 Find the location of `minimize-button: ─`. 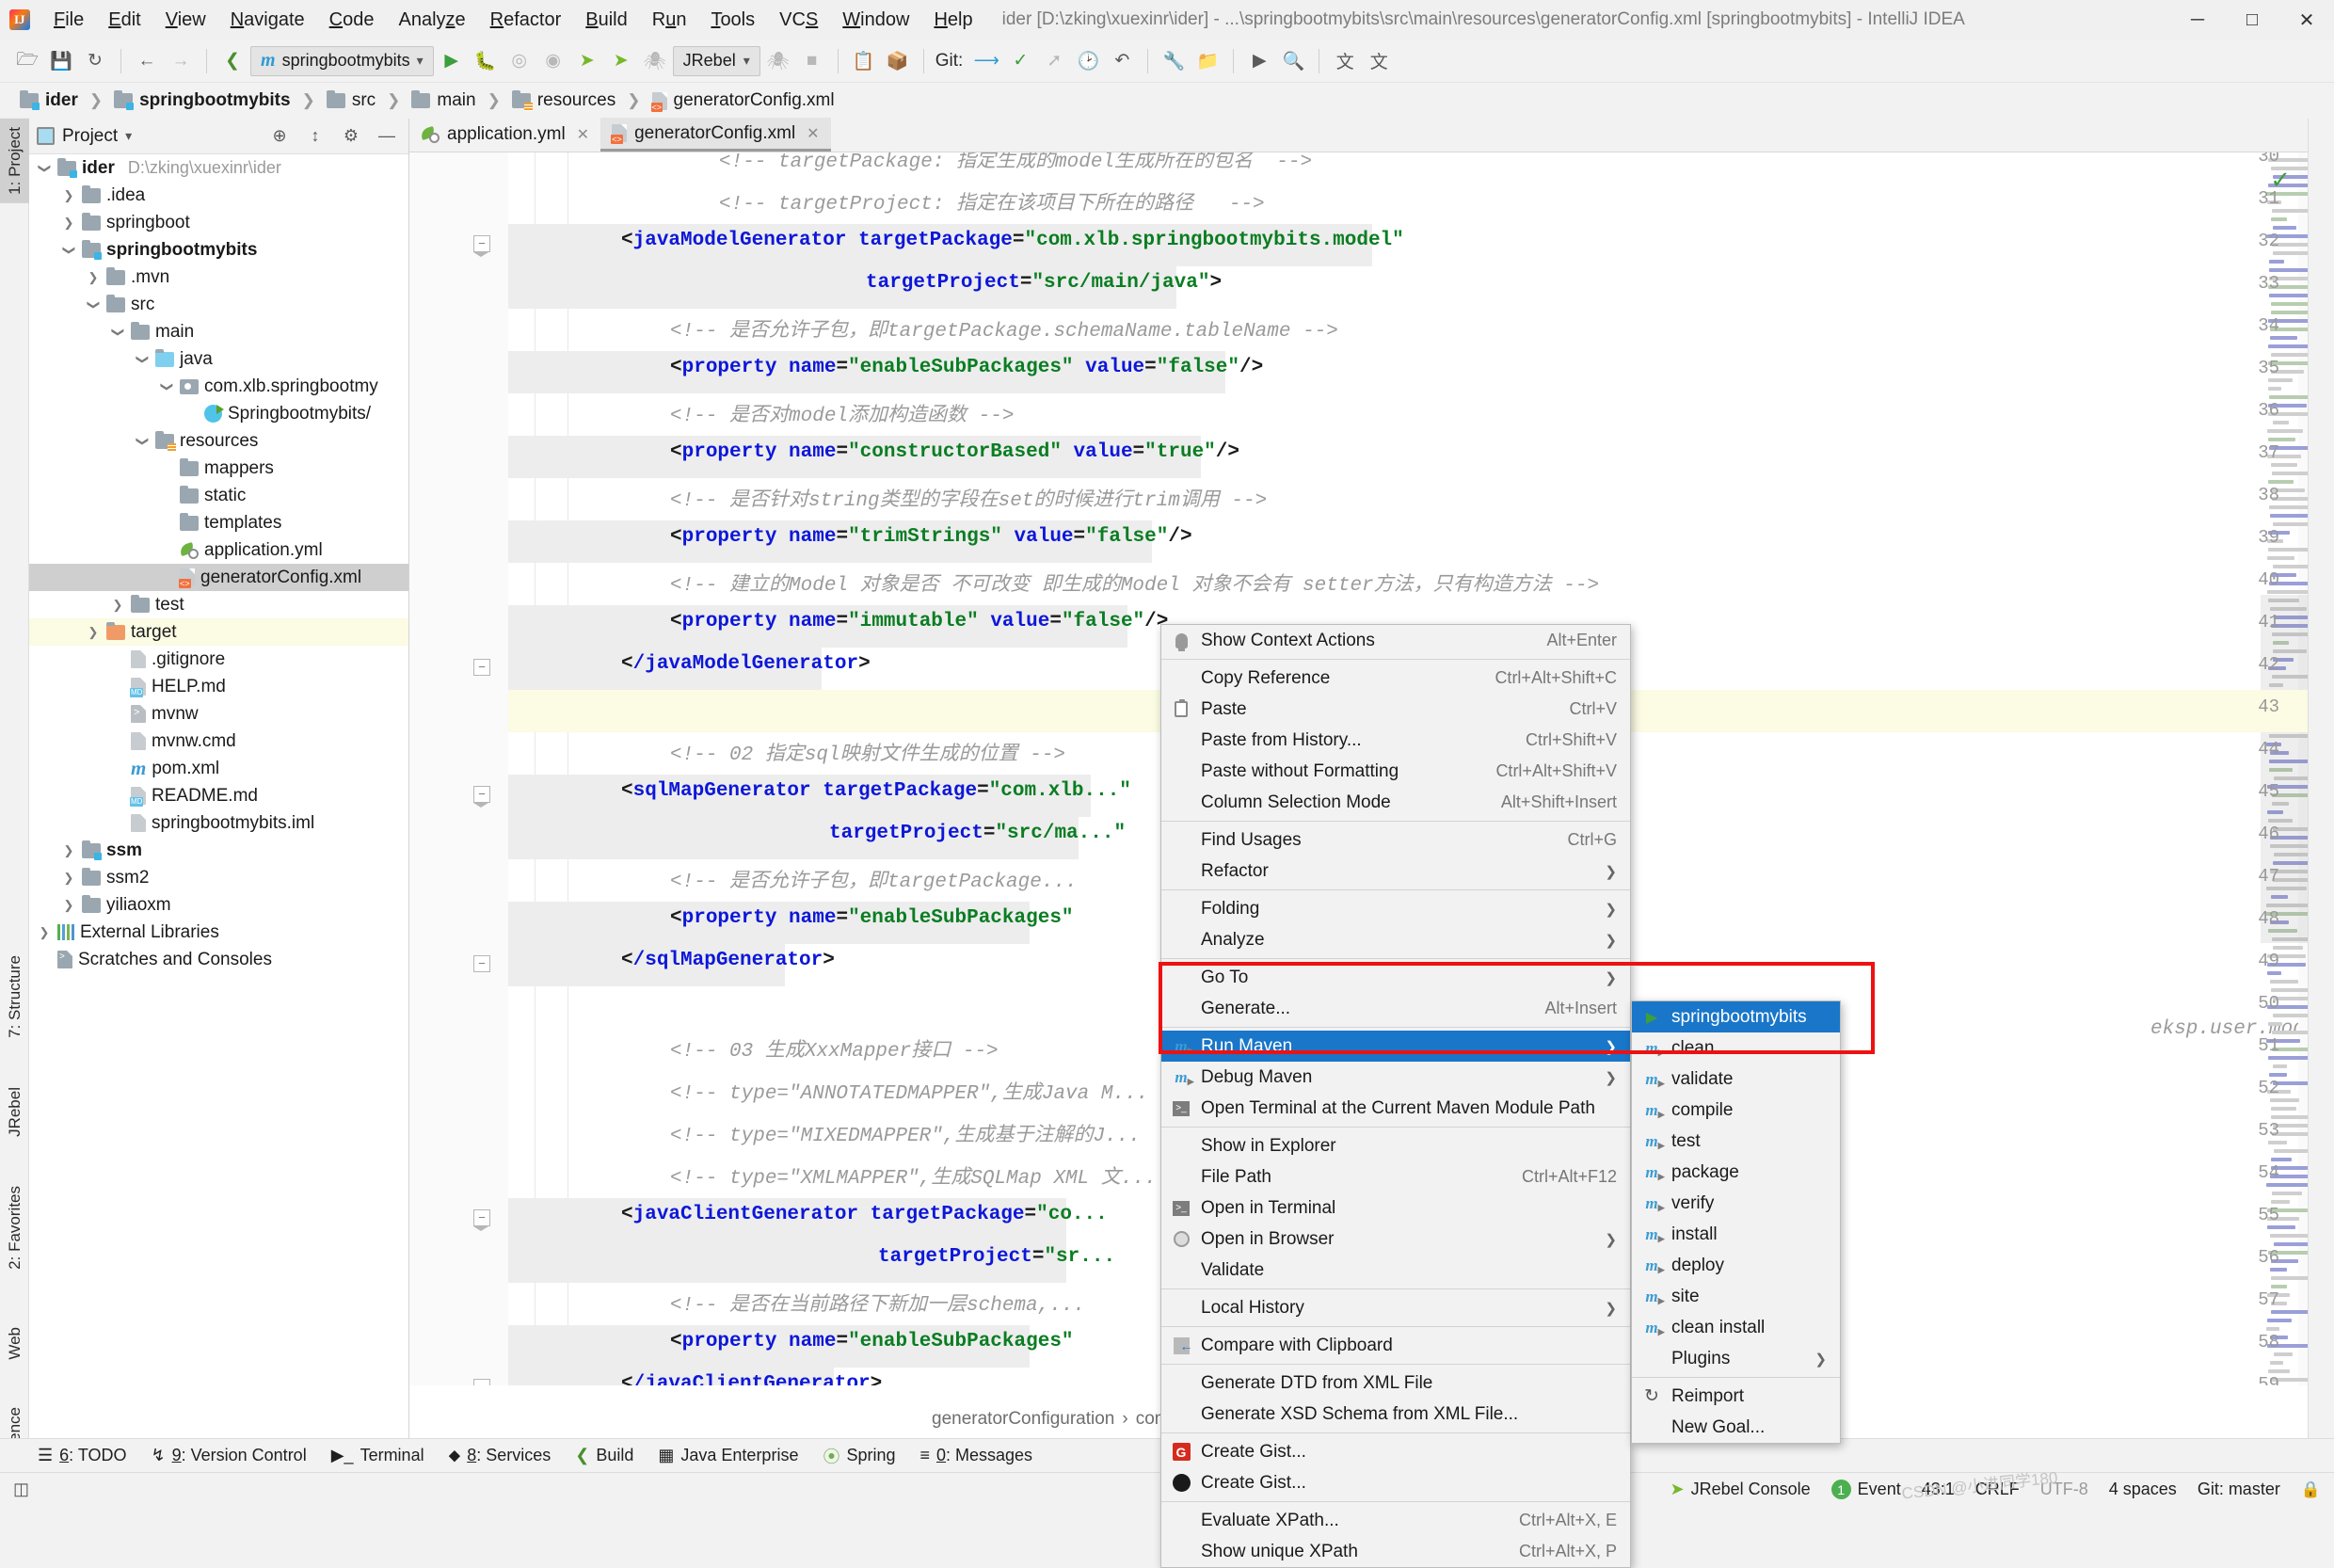

minimize-button: ─ is located at coordinates (2197, 20).